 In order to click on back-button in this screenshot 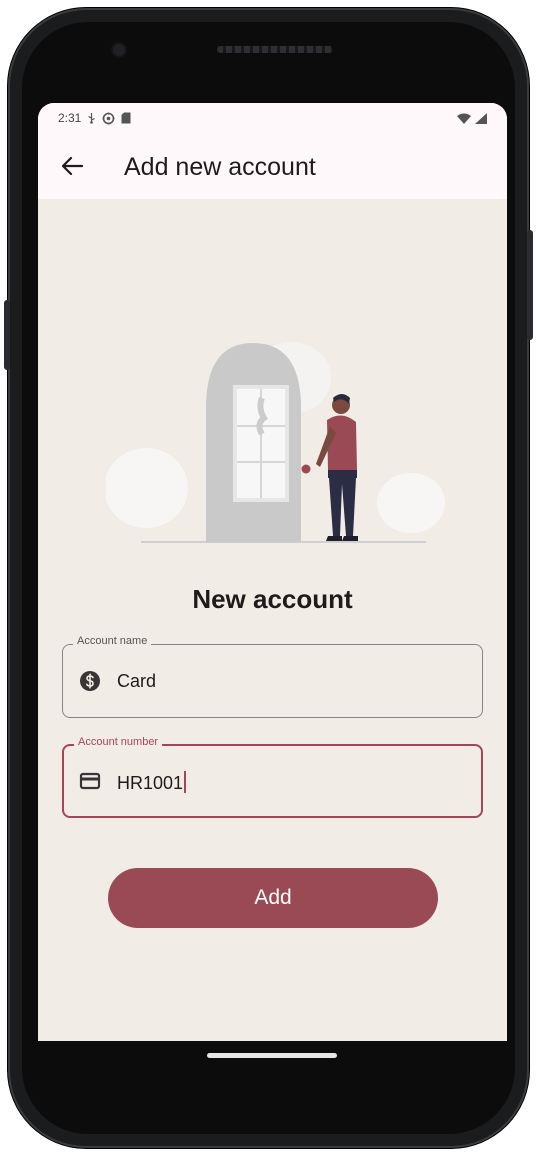, I will do `click(72, 166)`.